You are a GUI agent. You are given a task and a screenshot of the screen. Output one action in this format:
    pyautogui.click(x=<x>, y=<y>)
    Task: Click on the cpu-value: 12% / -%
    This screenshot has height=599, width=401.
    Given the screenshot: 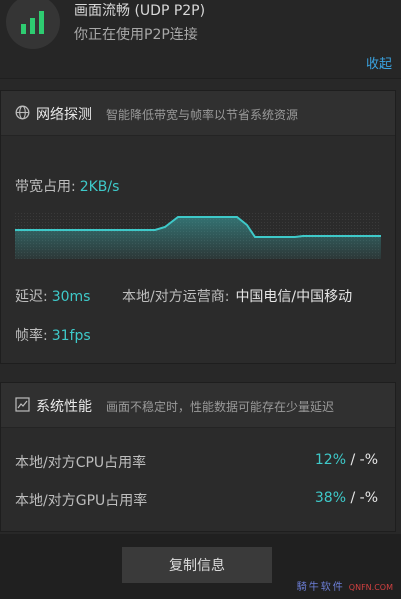 What is the action you would take?
    pyautogui.click(x=346, y=460)
    